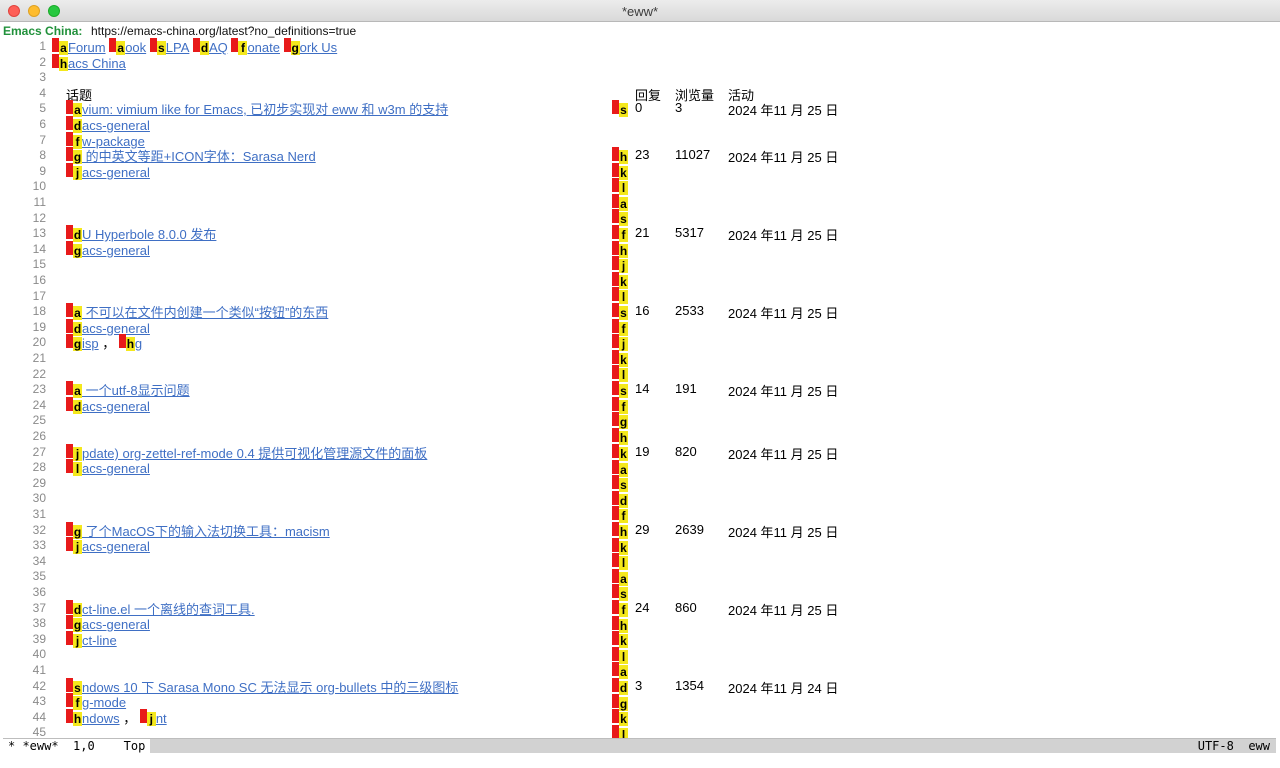 The image size is (1280, 768). What do you see at coordinates (104, 342) in the screenshot?
I see `topic-tag-link: agisp ， ahg` at bounding box center [104, 342].